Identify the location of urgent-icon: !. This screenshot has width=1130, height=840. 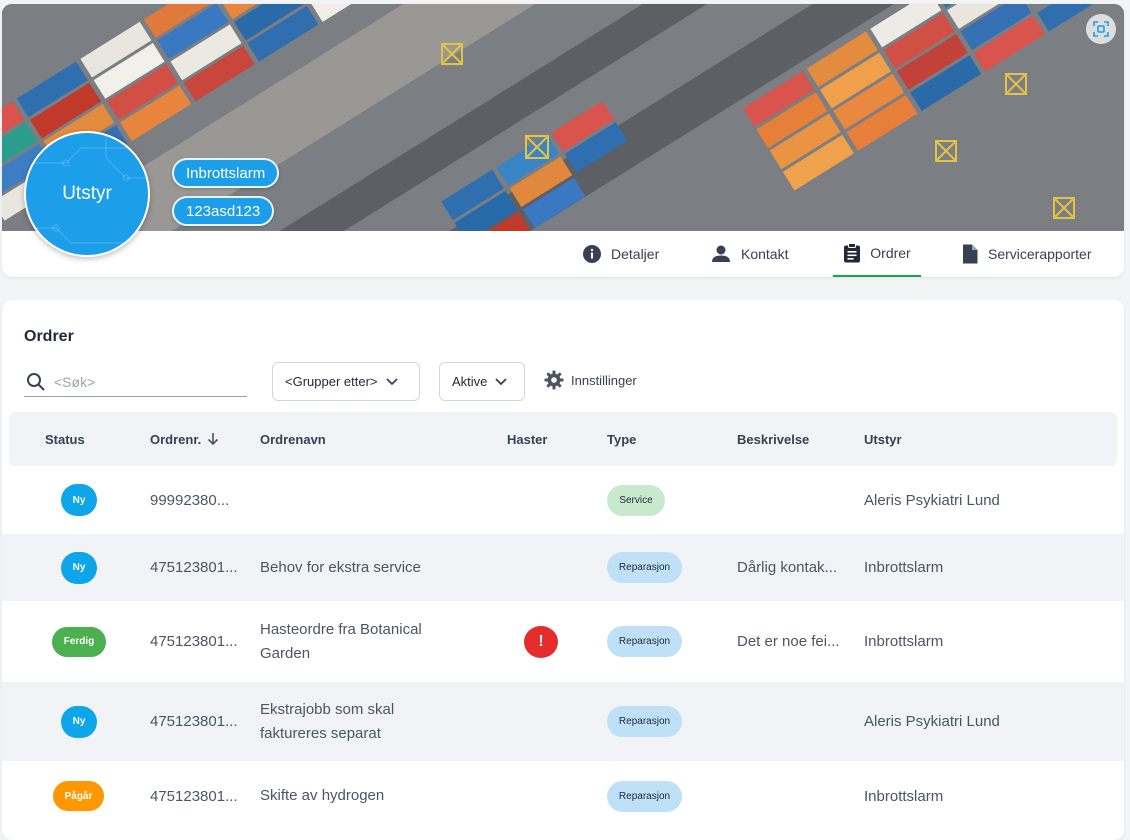
(541, 641).